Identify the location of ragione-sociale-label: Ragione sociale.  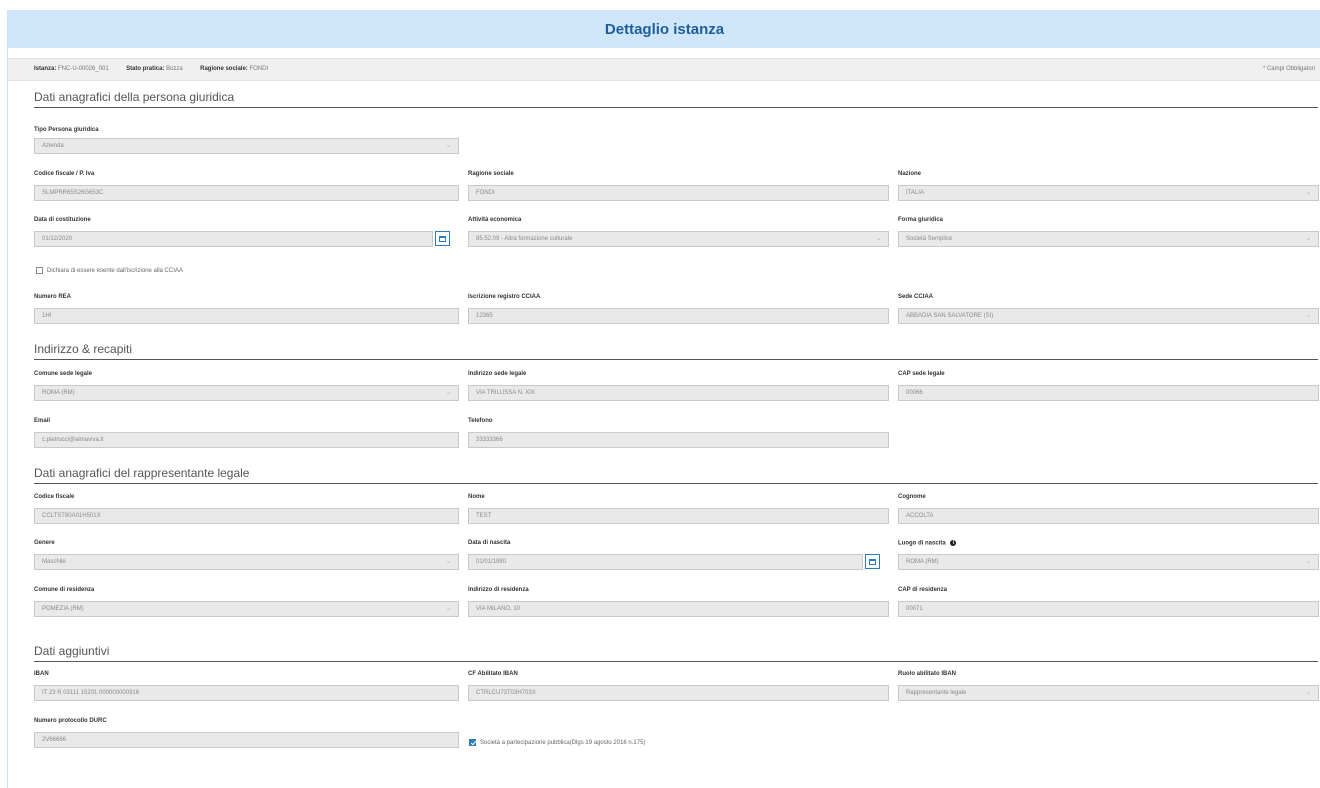
(491, 174).